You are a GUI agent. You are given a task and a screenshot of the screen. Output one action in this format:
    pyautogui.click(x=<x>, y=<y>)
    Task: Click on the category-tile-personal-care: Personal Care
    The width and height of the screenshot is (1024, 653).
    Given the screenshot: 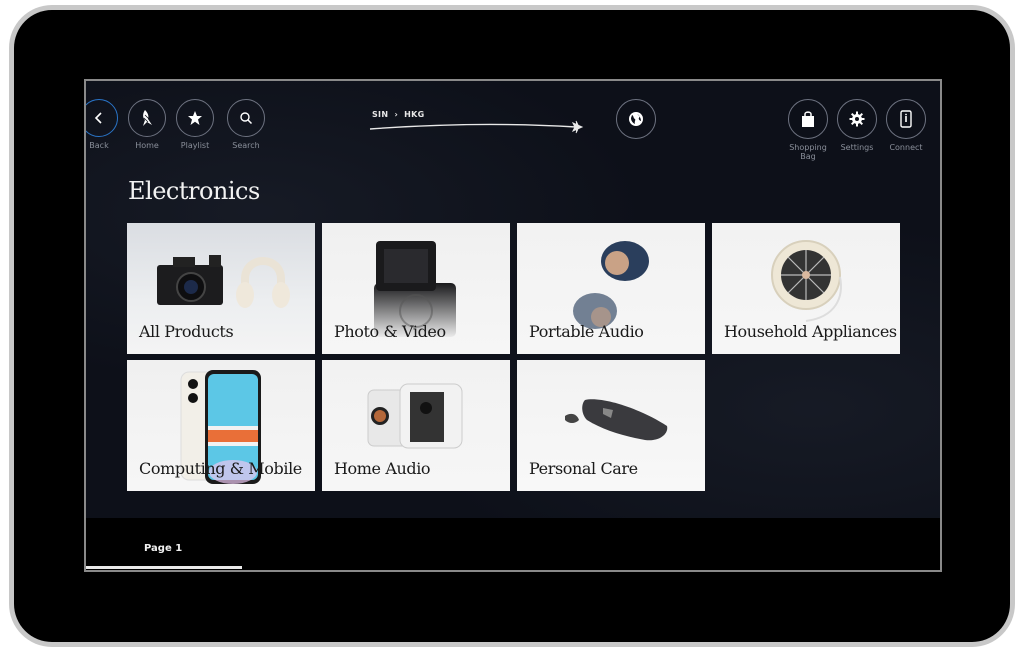 What is the action you would take?
    pyautogui.click(x=611, y=425)
    